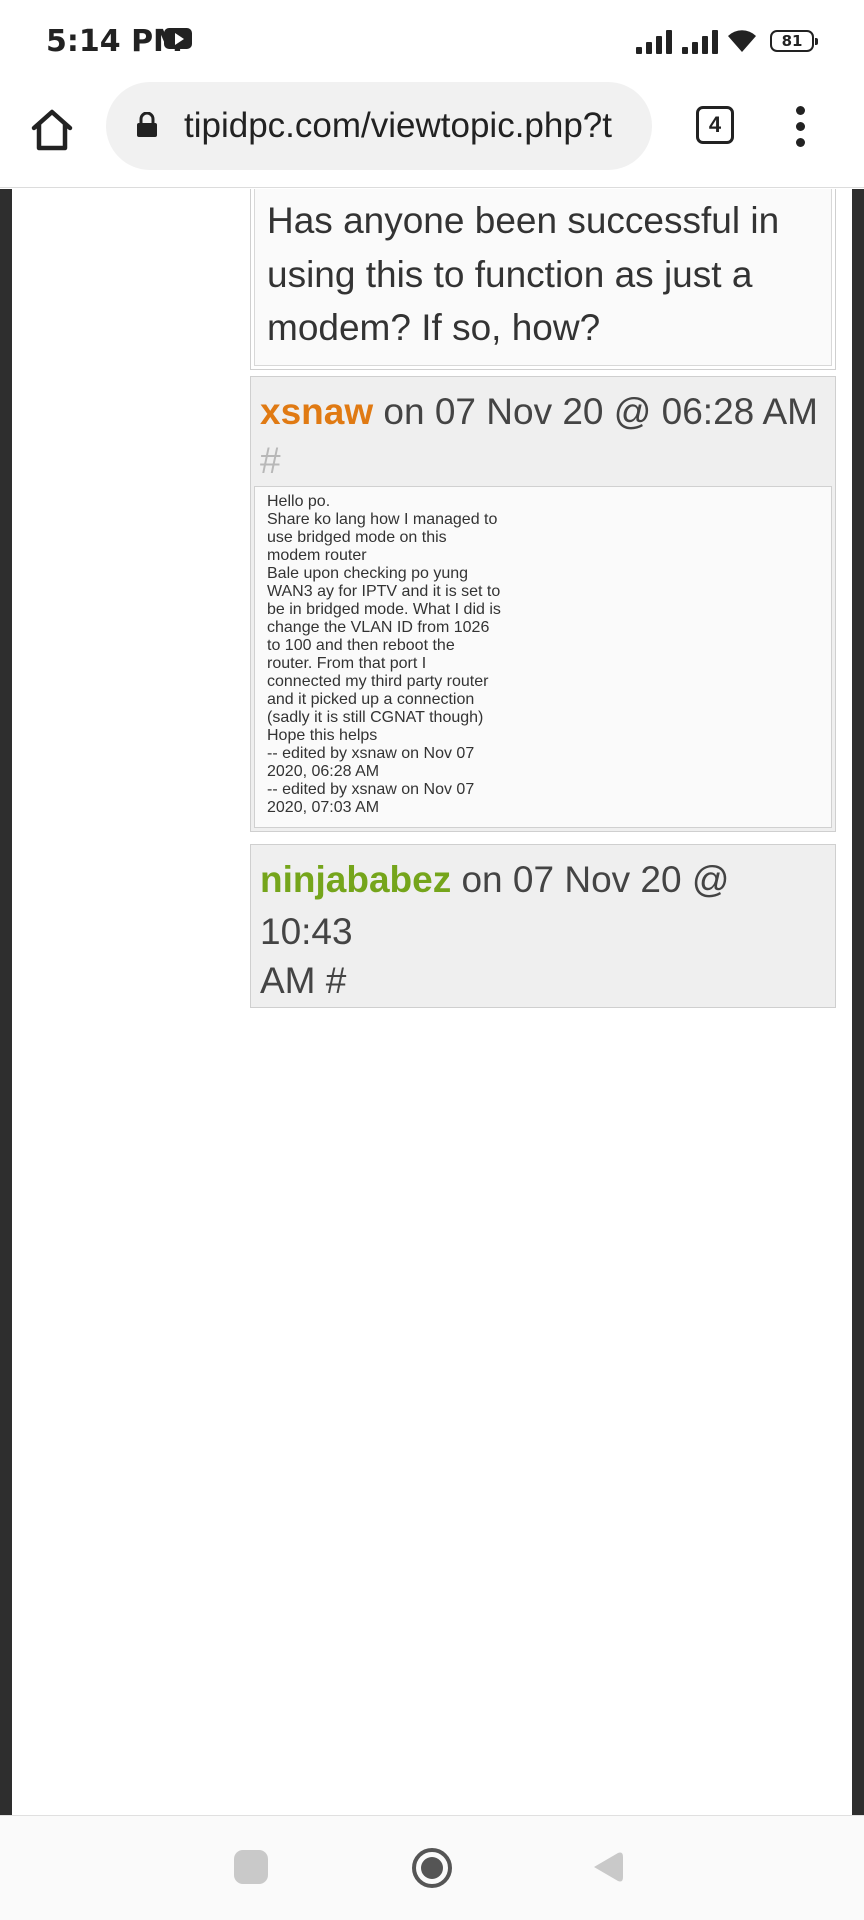 The image size is (864, 1920). What do you see at coordinates (303, 980) in the screenshot?
I see `post-meta-continued: AM #` at bounding box center [303, 980].